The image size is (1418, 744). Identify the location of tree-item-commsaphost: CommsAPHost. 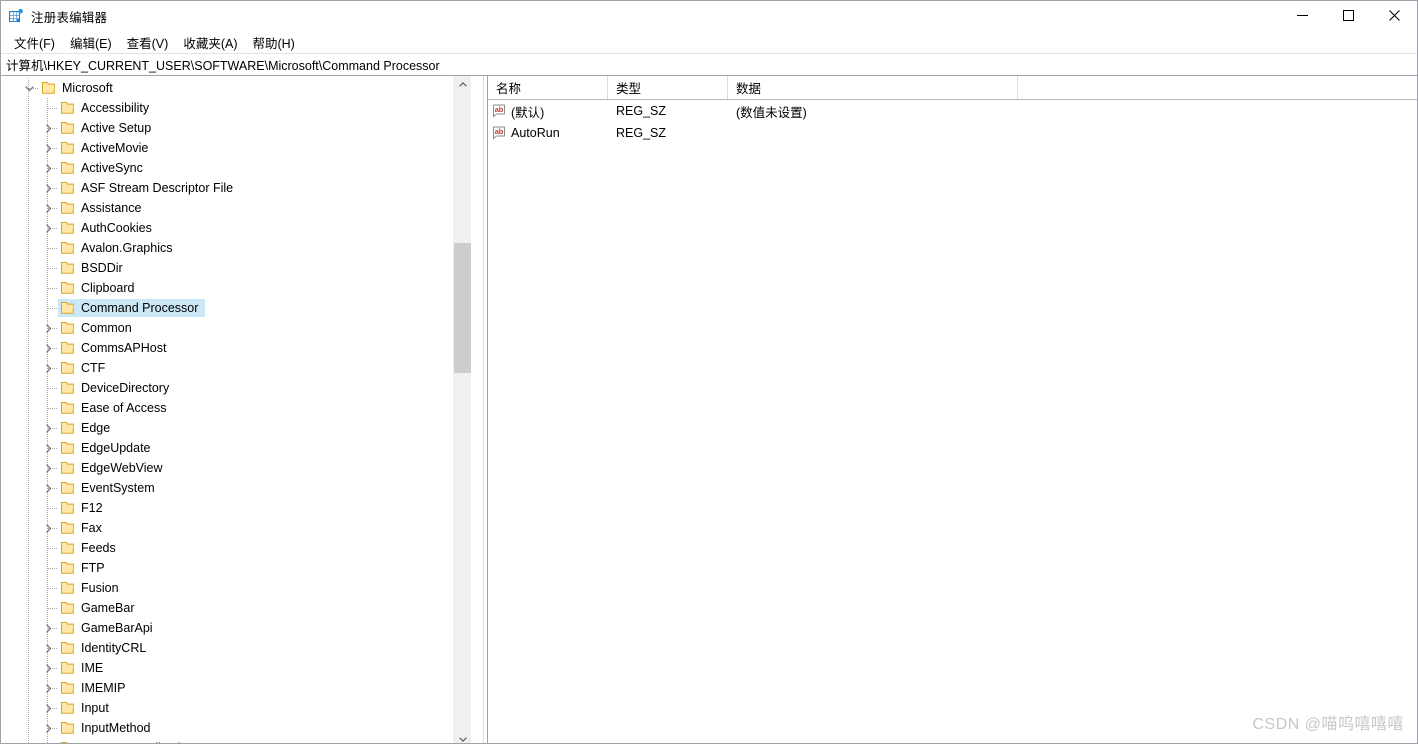
(233, 348).